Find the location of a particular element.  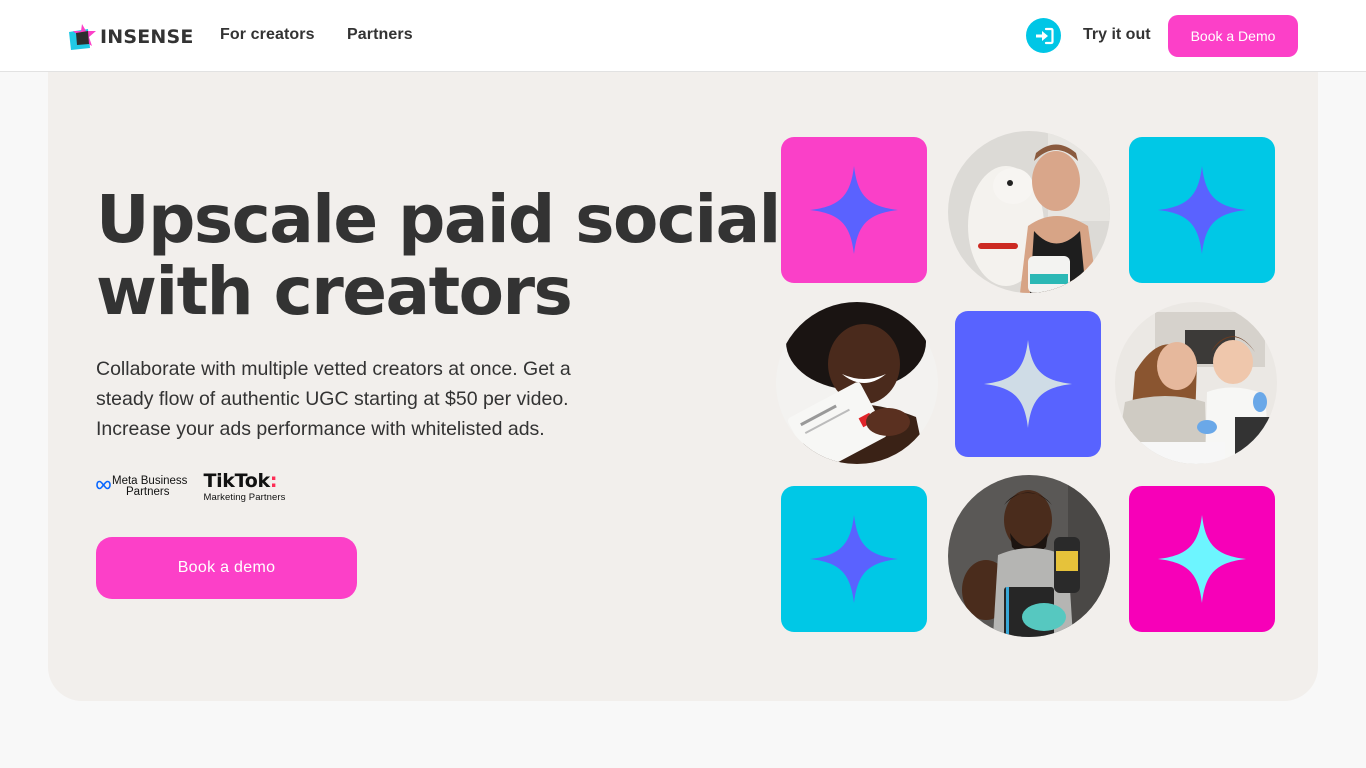

blue-star-tile is located at coordinates (1028, 384).